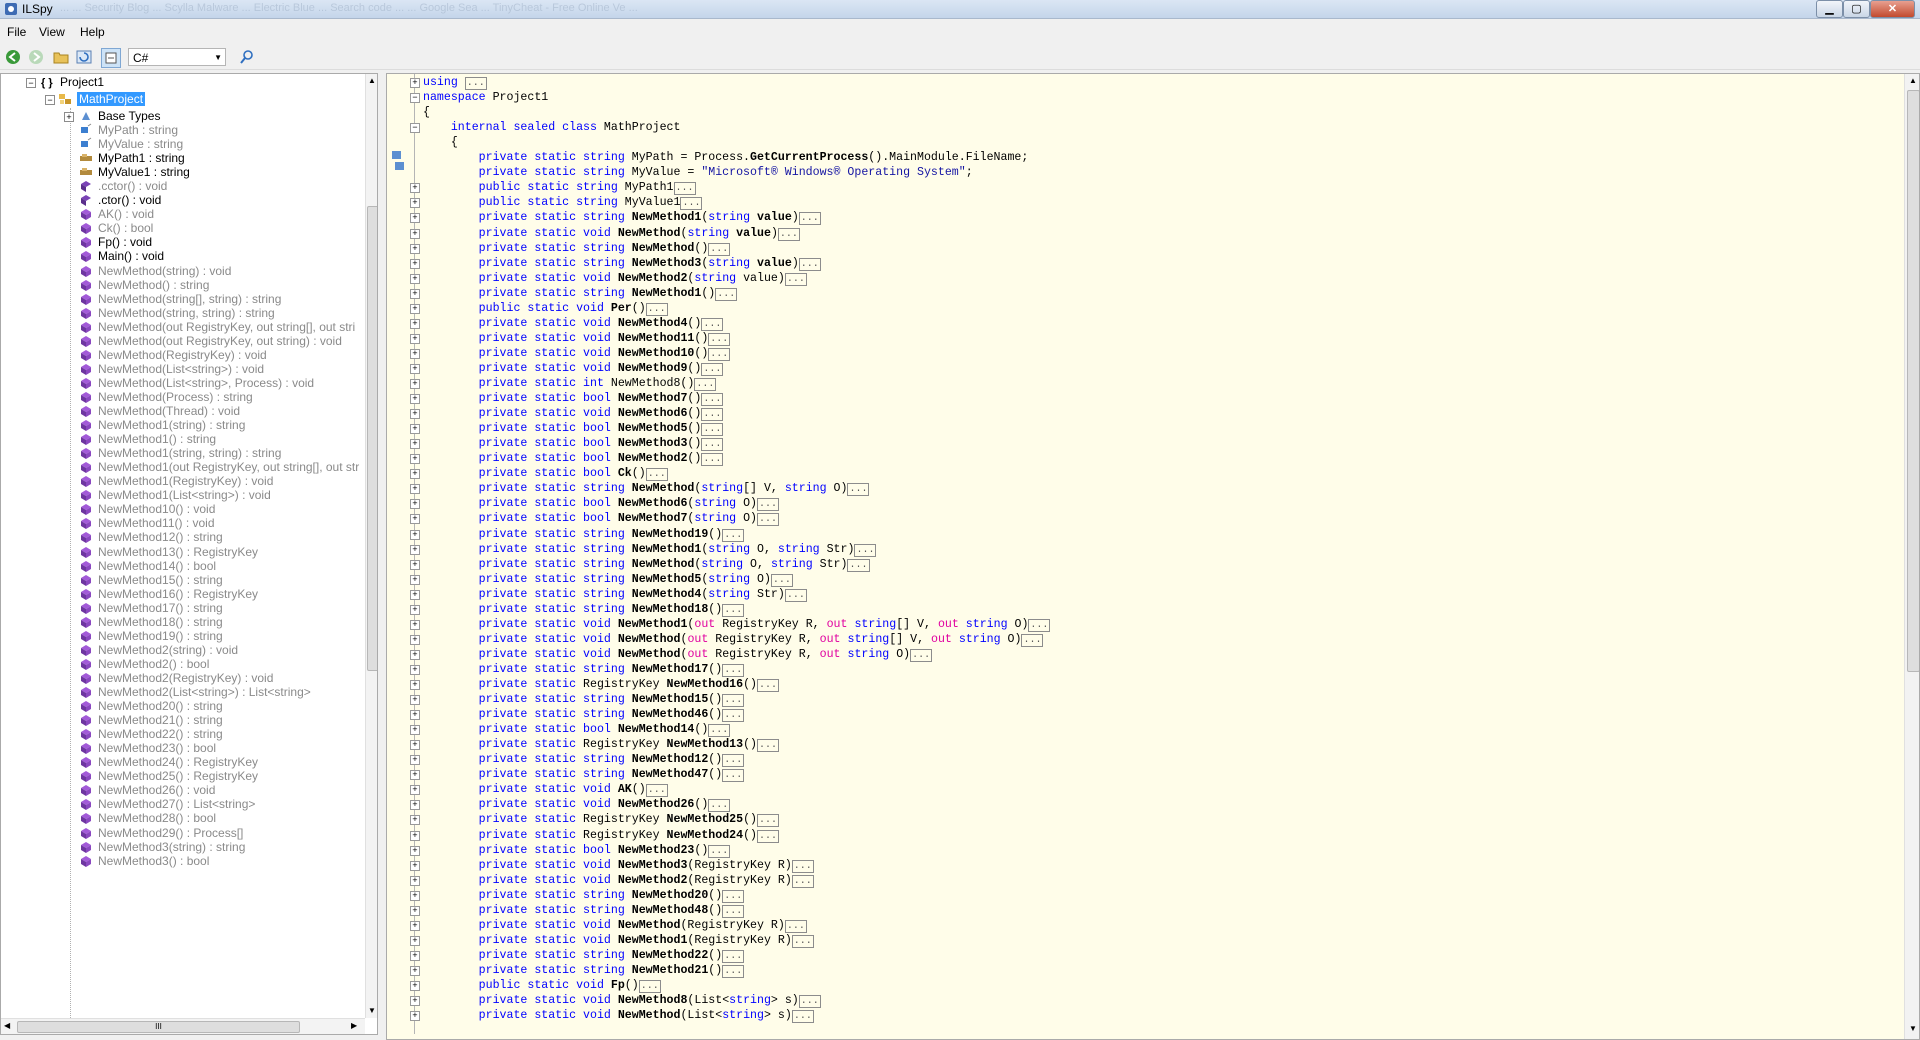 The width and height of the screenshot is (1920, 1040). What do you see at coordinates (92, 32) in the screenshot?
I see `menu-help: Help` at bounding box center [92, 32].